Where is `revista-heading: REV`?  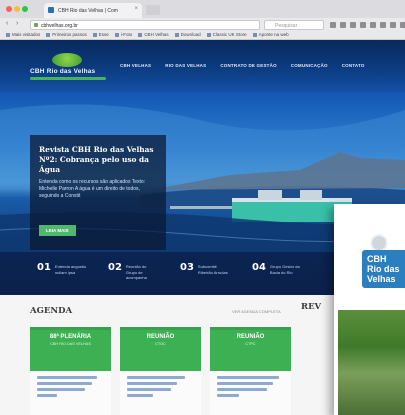
revista-heading: REV is located at coordinates (311, 307).